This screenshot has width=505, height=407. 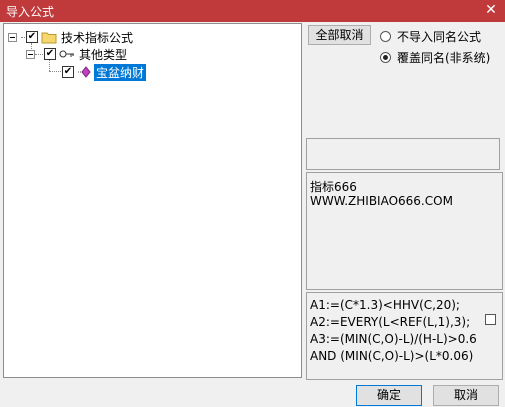 I want to click on formula-icon, so click(x=84, y=72).